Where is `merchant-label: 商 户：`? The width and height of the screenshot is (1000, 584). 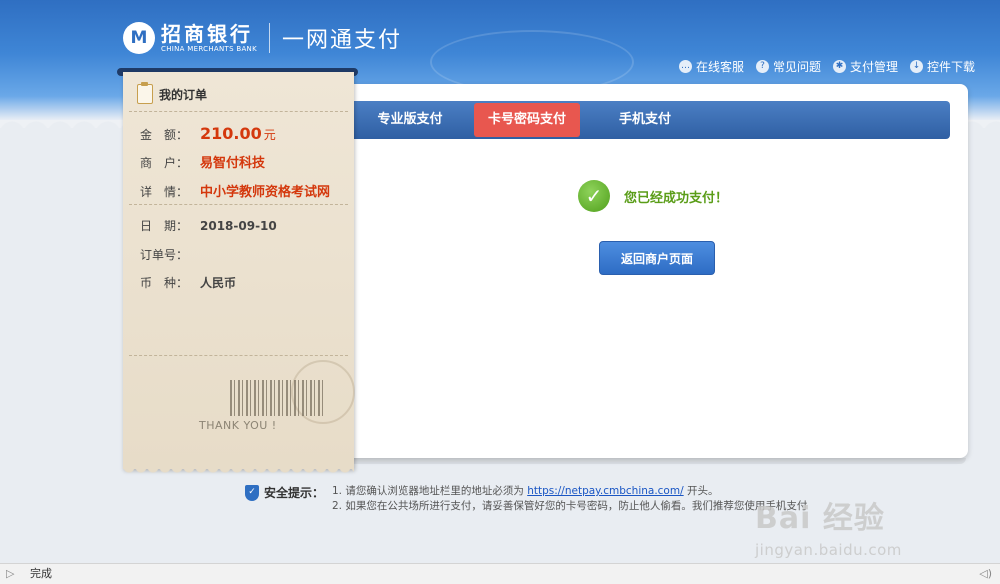
merchant-label: 商 户： is located at coordinates (164, 163).